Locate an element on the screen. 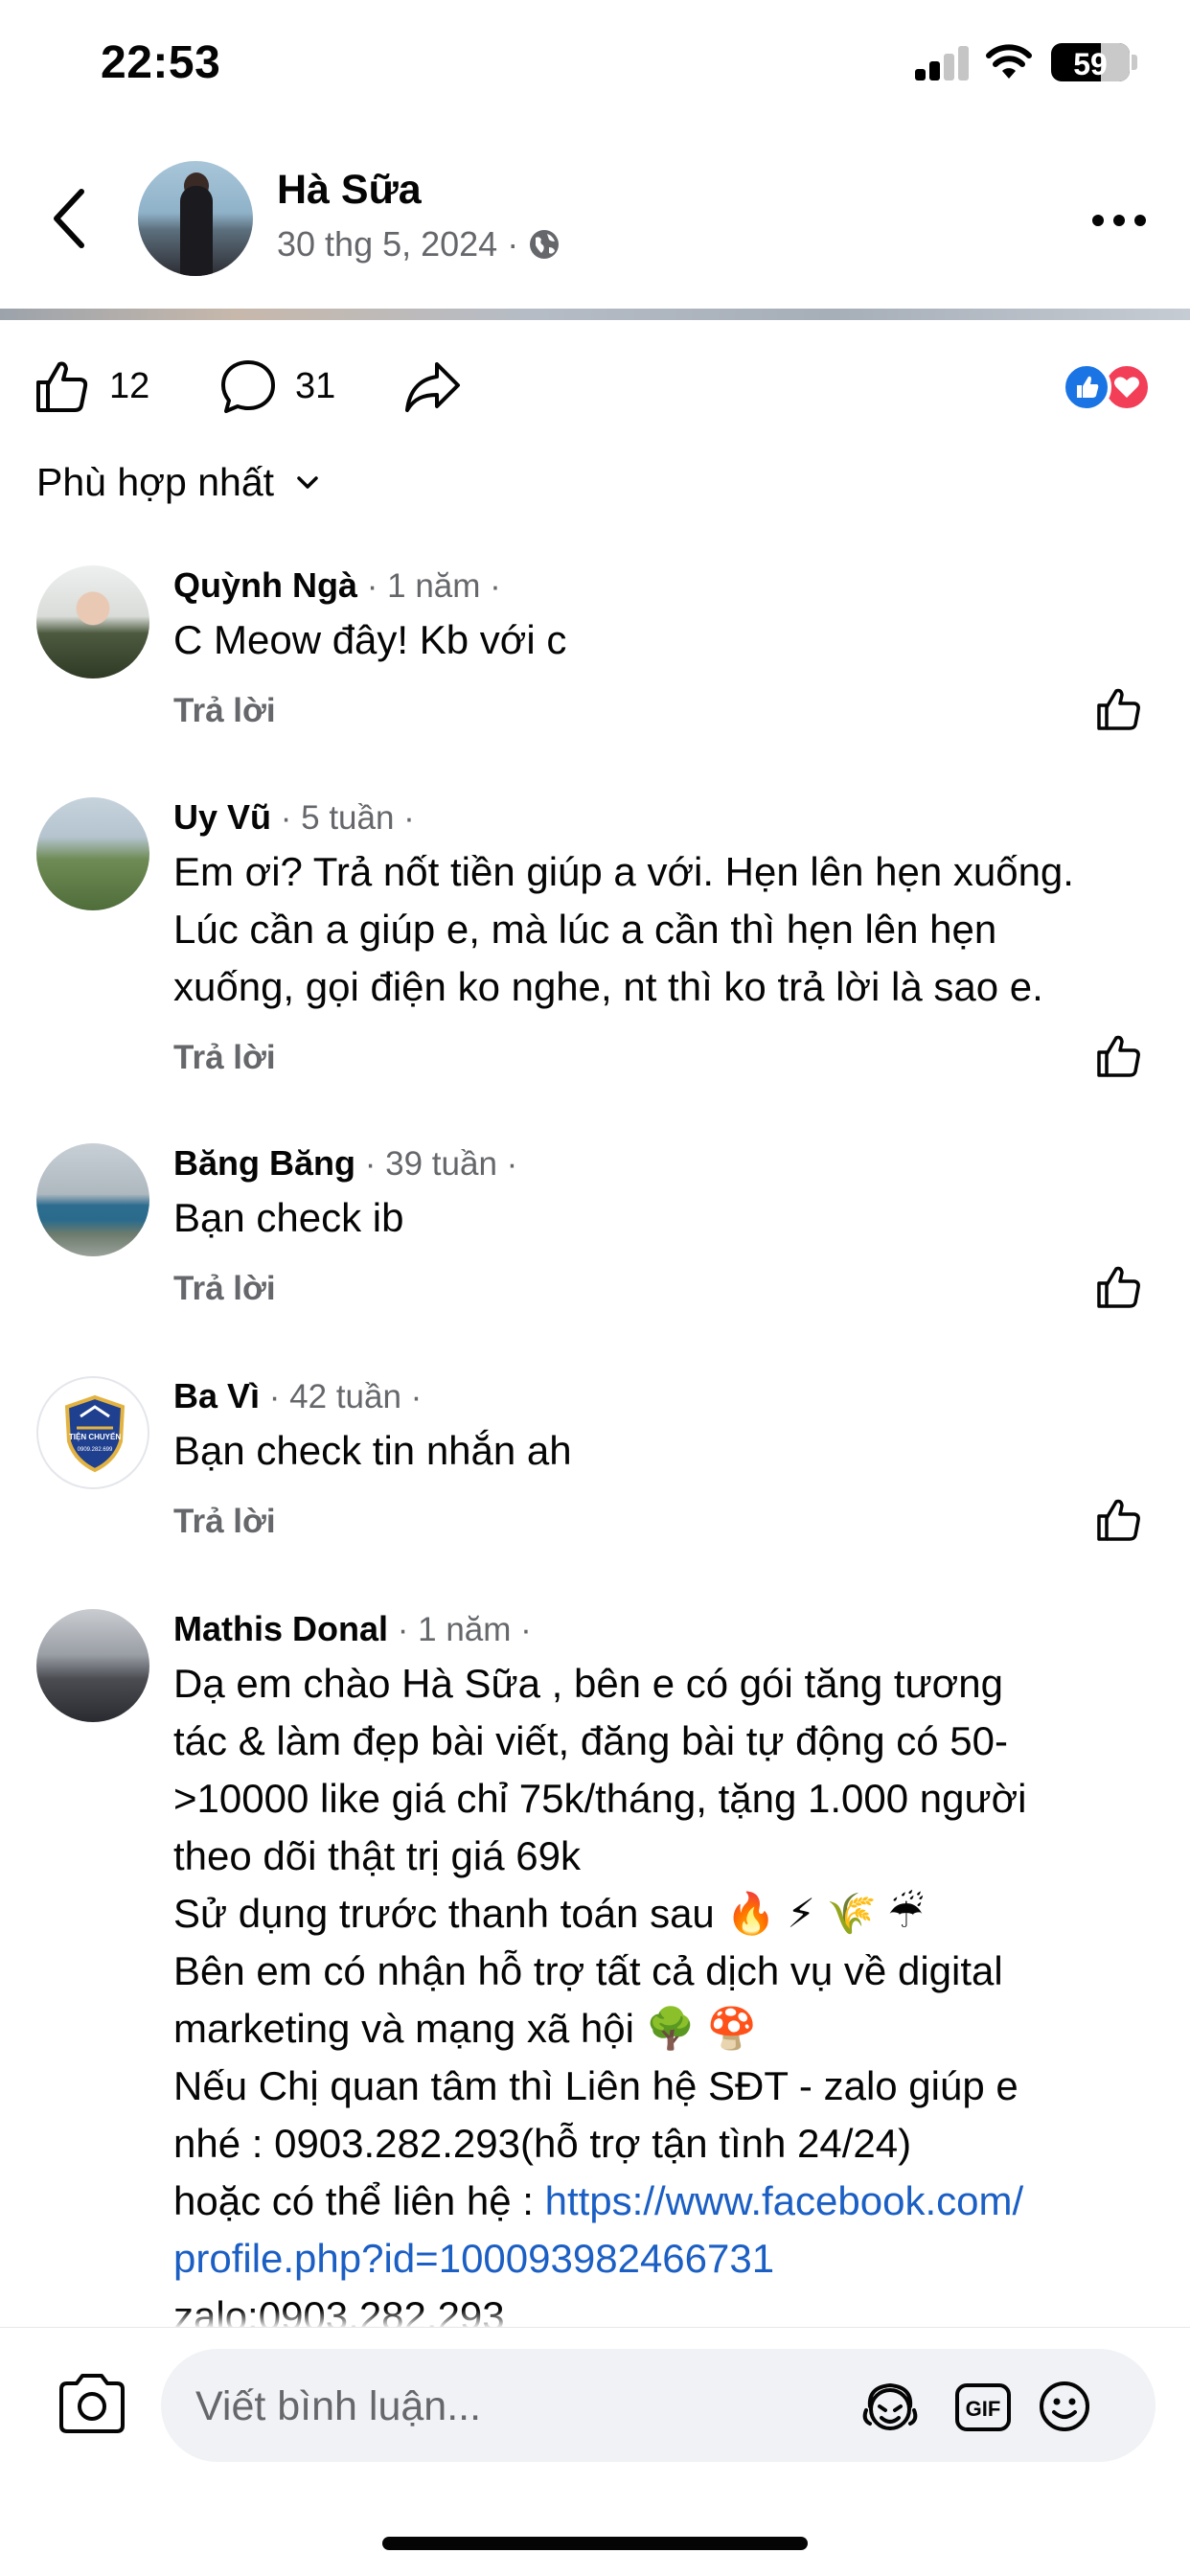 The width and height of the screenshot is (1190, 2576). author-name: Hà Sữa is located at coordinates (350, 190).